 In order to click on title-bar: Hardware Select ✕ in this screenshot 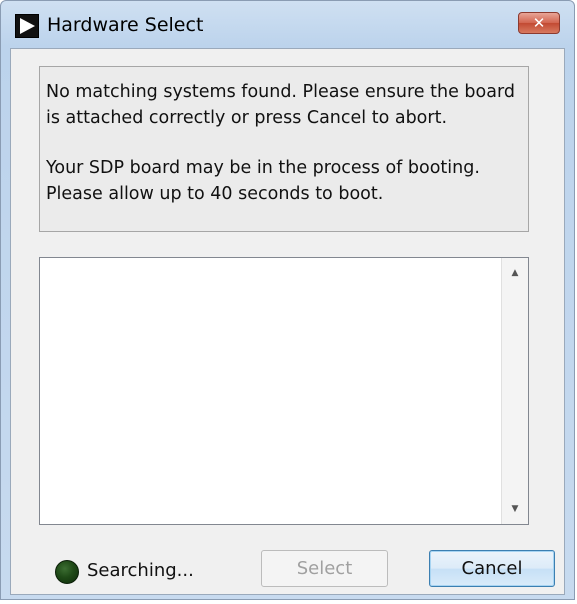, I will do `click(287, 24)`.